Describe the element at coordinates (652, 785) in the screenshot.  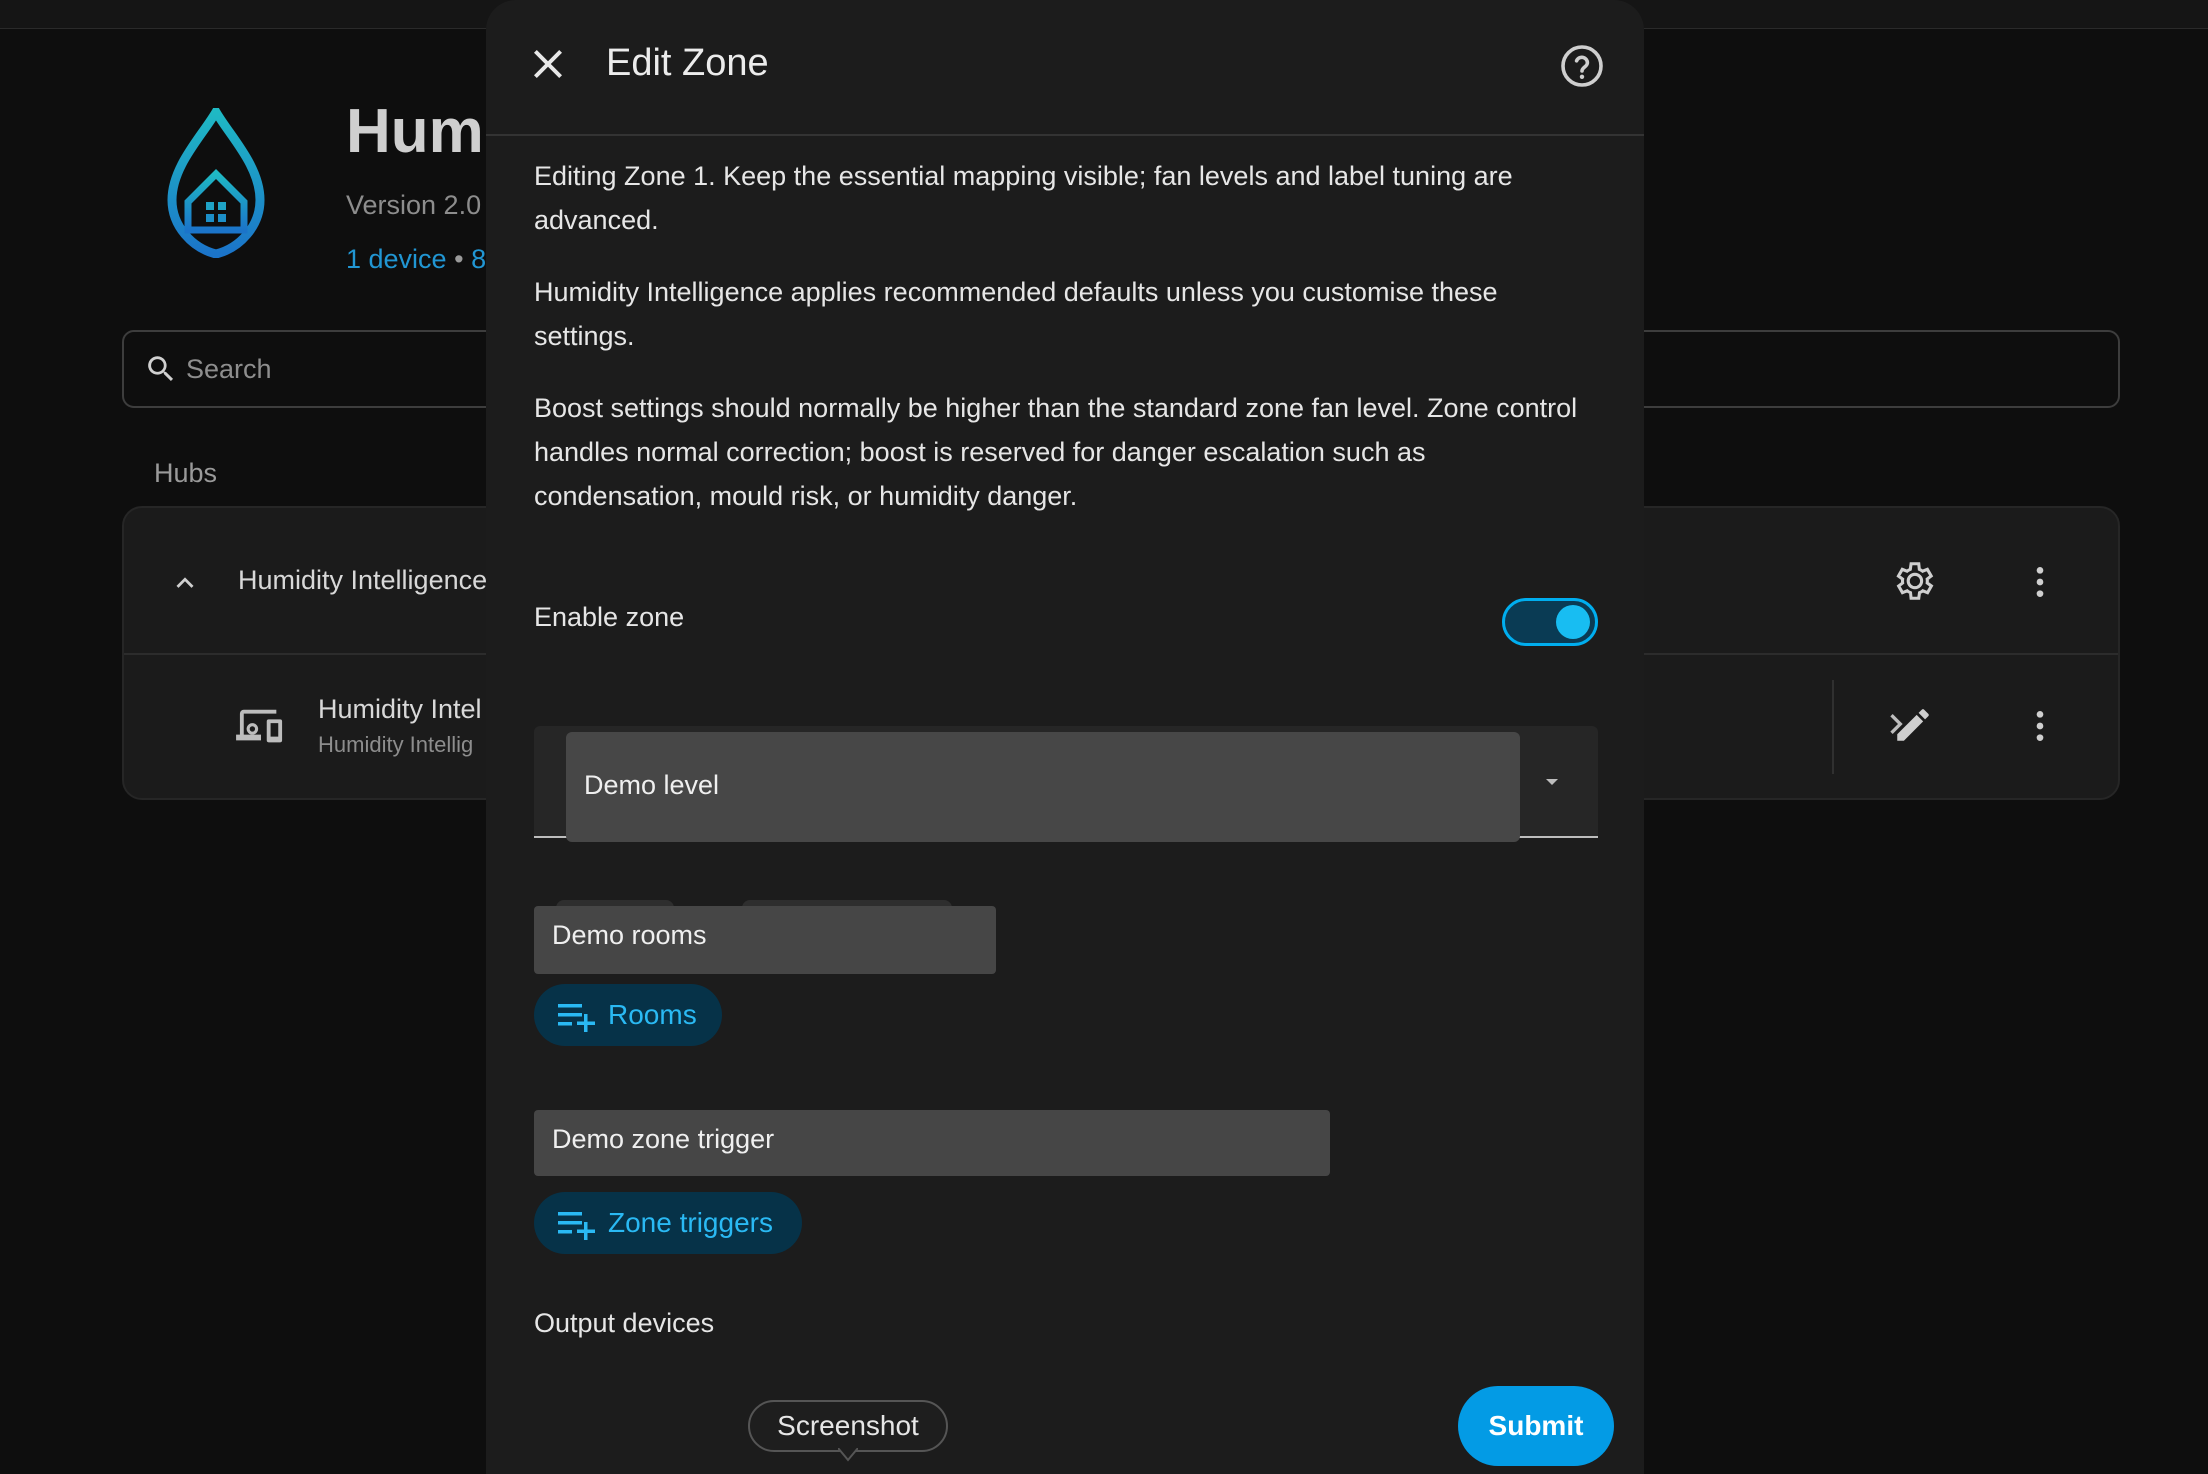
I see `level-select-value: Demo level` at that location.